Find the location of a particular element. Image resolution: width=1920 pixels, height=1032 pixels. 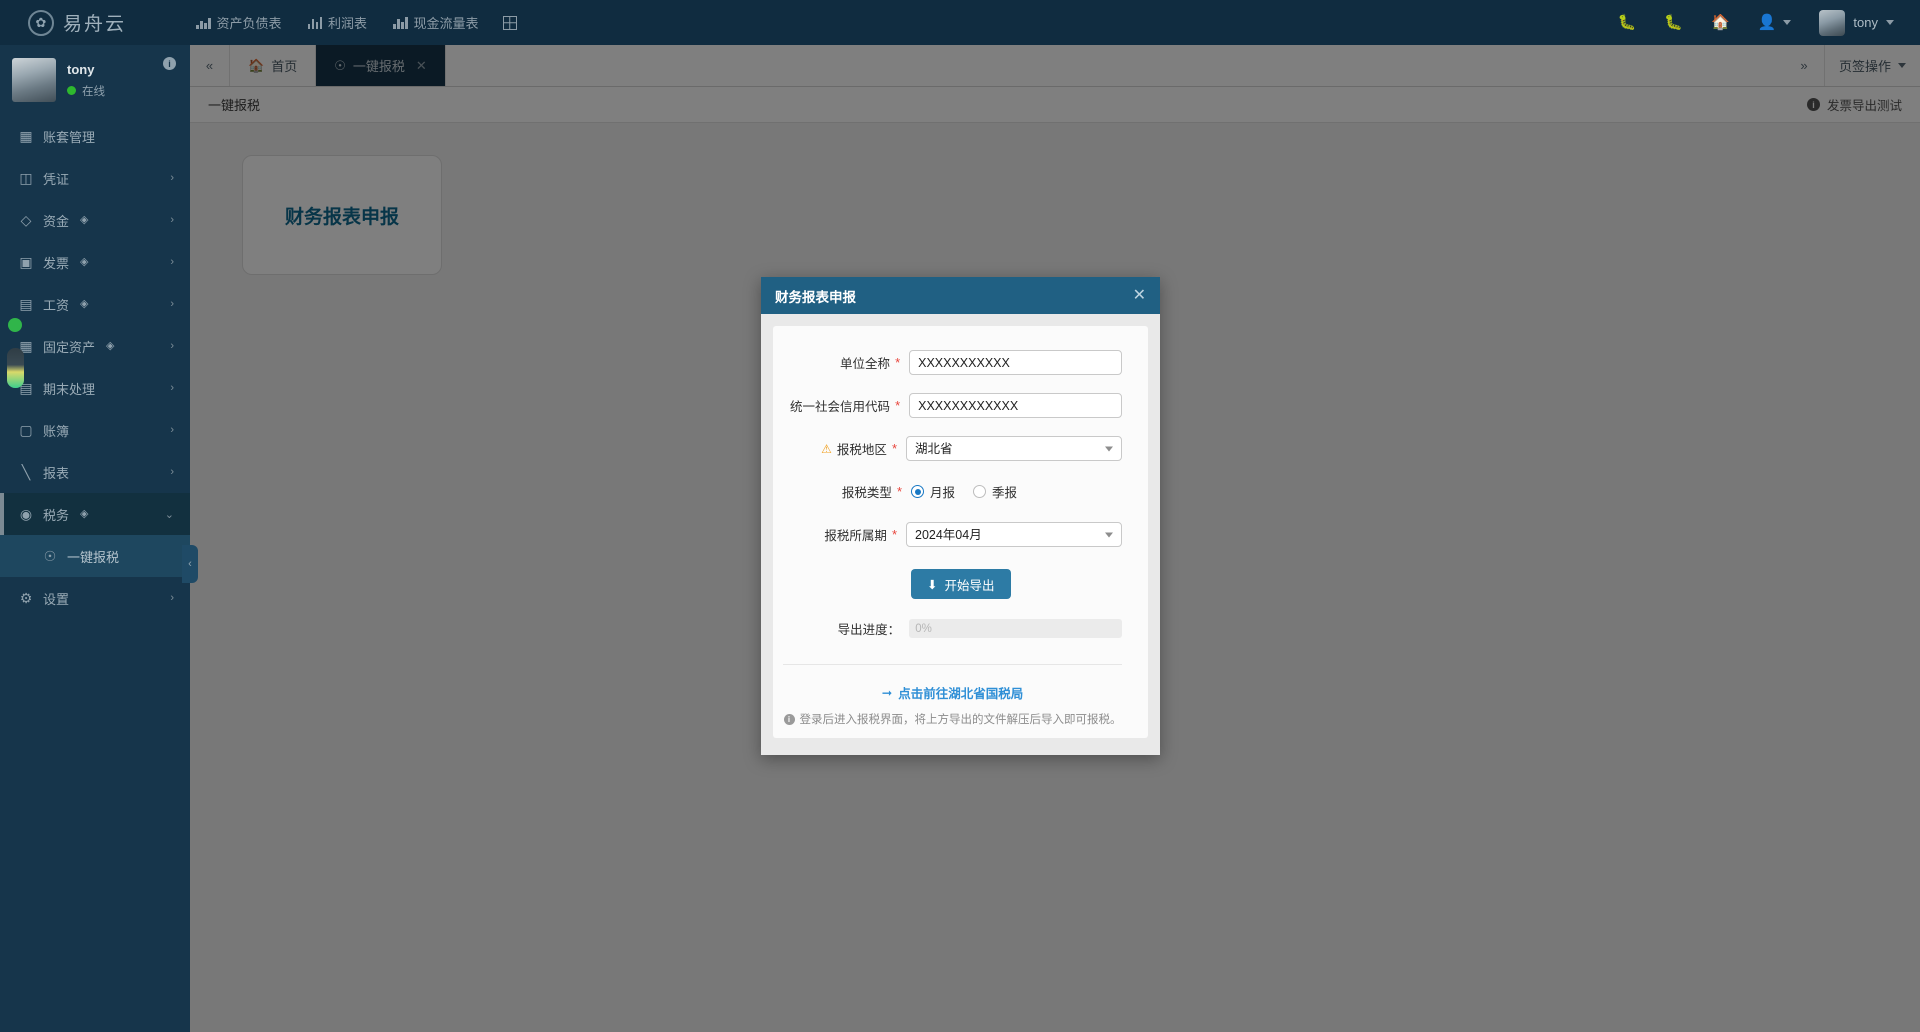

tax-region-select: 湖北省 is located at coordinates (1014, 448).